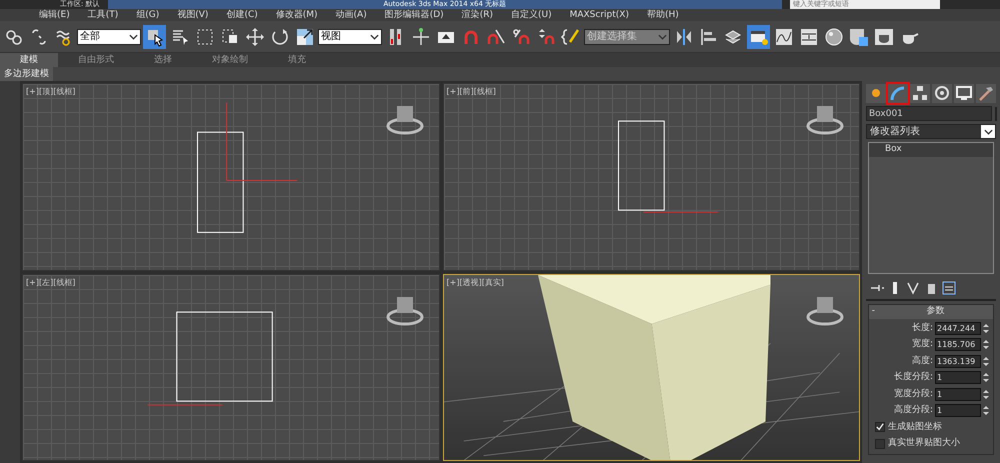 The width and height of the screenshot is (1000, 463). I want to click on ribbon-tab: 选择, so click(163, 60).